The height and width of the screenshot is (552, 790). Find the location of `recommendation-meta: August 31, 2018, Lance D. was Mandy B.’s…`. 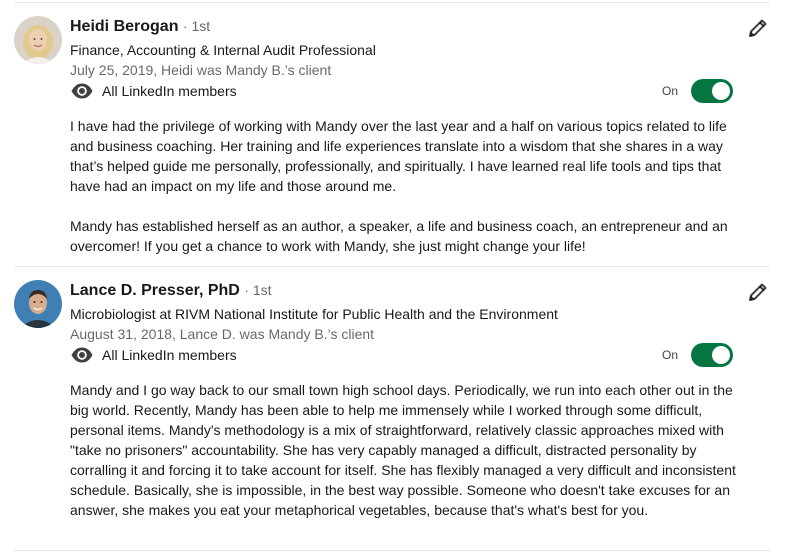

recommendation-meta: August 31, 2018, Lance D. was Mandy B.’s… is located at coordinates (222, 334).